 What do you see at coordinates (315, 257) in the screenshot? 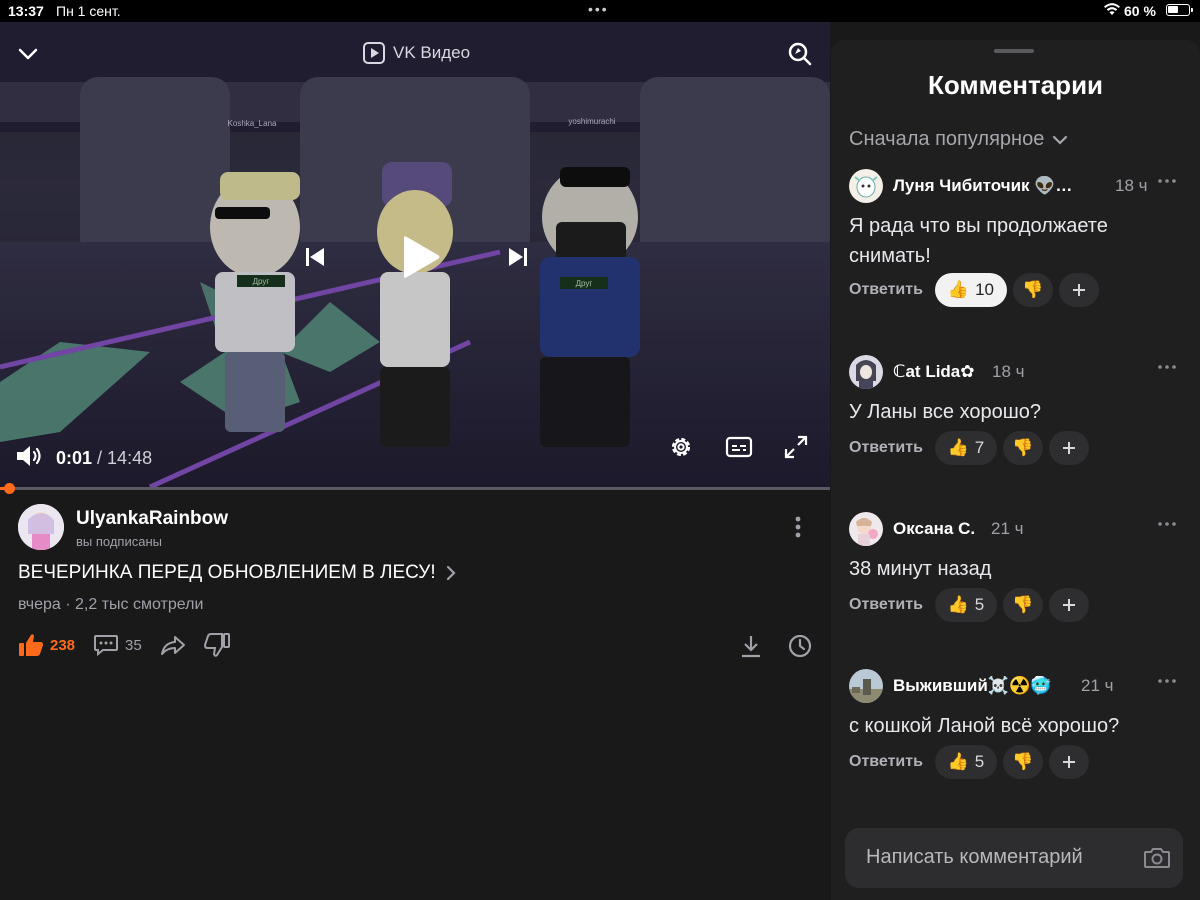
I see `previous-button` at bounding box center [315, 257].